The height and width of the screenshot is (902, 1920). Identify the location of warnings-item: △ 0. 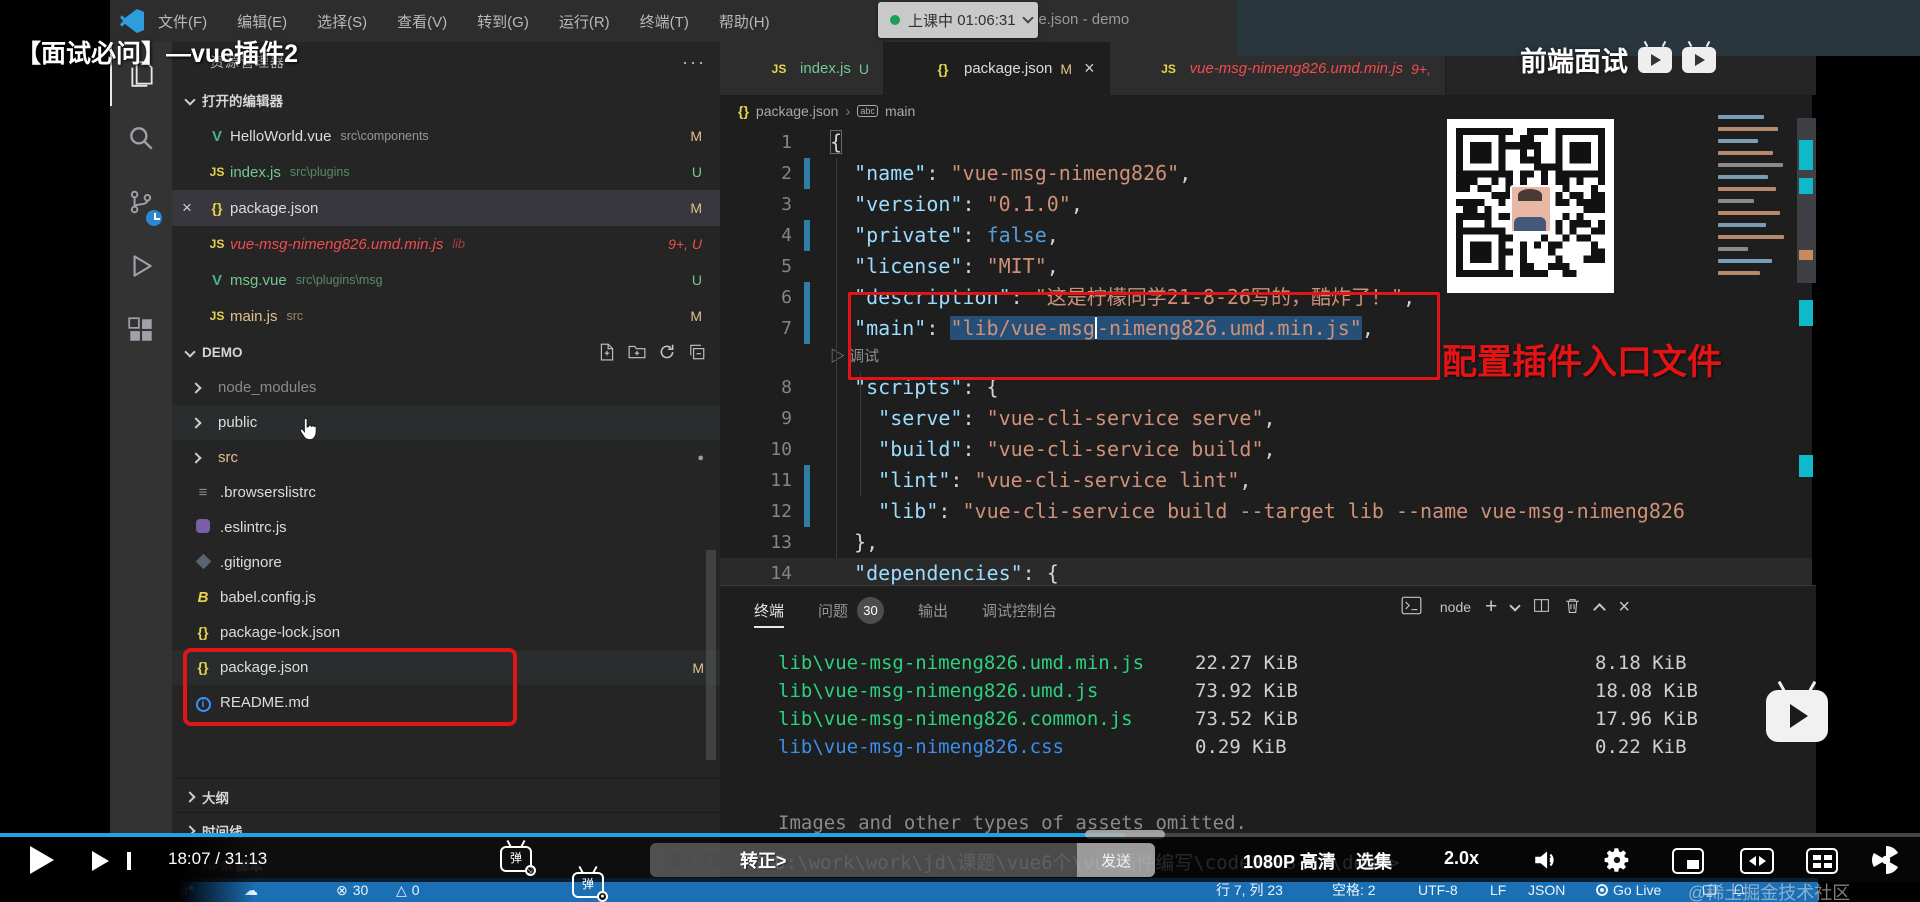
(408, 890).